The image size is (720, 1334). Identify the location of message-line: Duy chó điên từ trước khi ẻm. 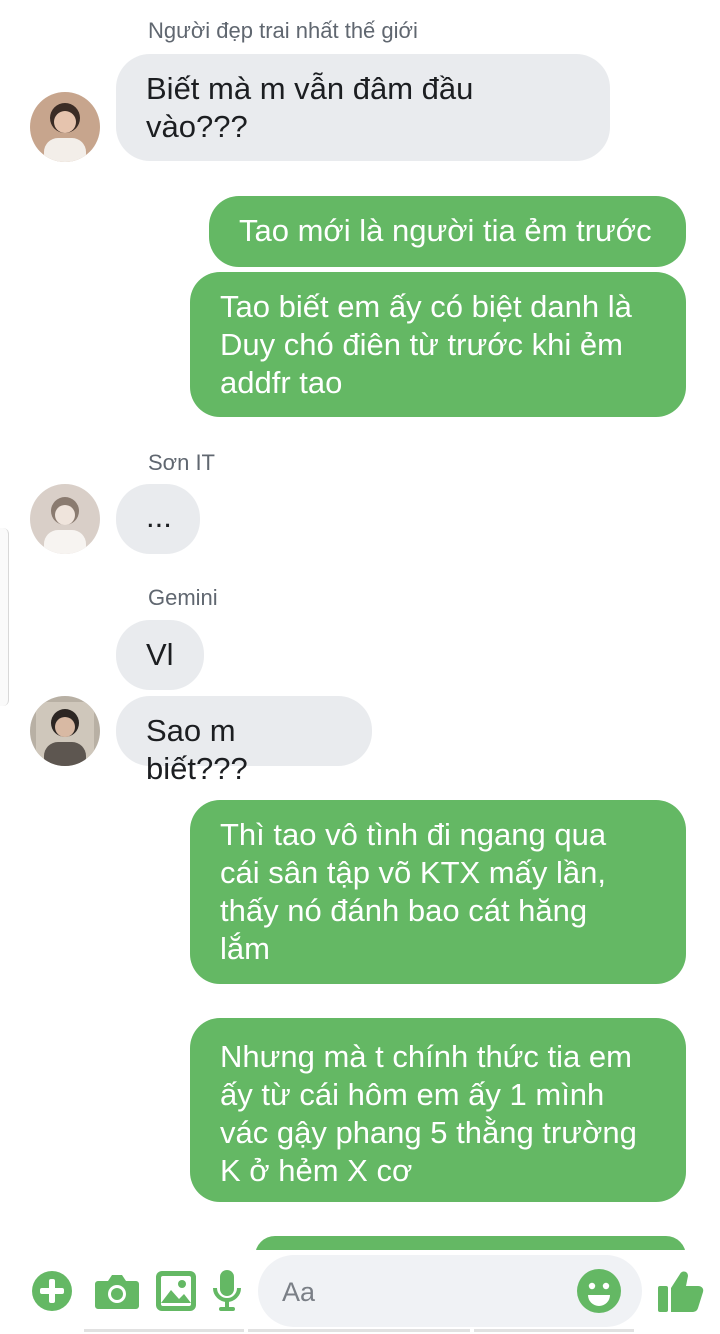
(421, 344).